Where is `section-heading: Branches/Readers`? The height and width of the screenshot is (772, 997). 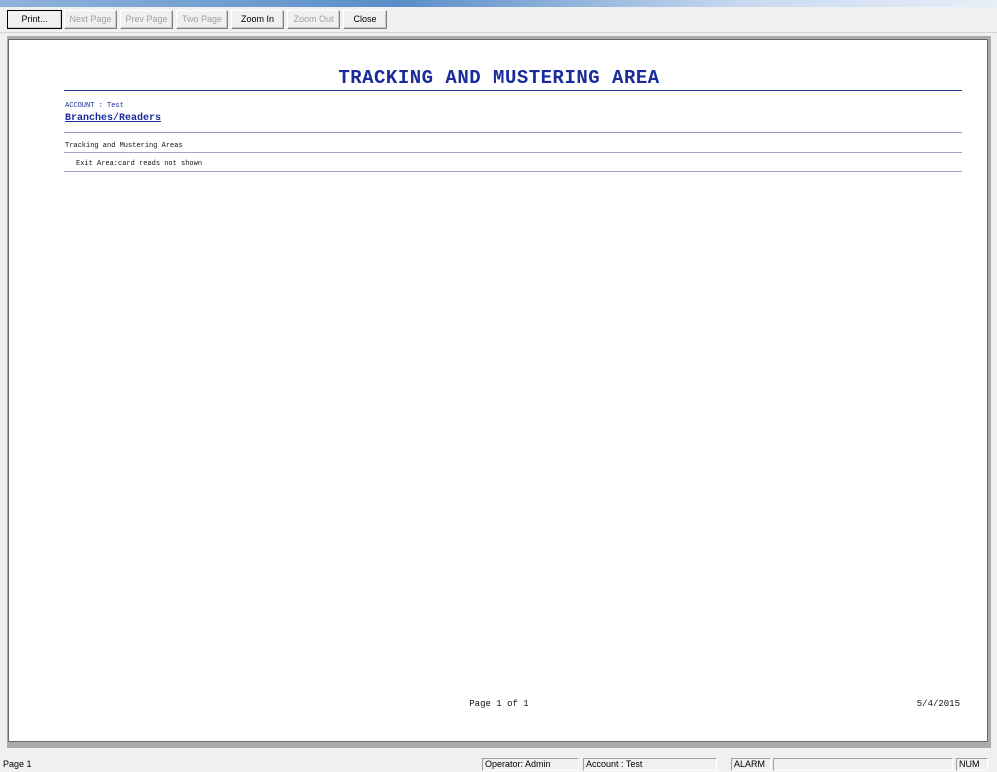 section-heading: Branches/Readers is located at coordinates (113, 118).